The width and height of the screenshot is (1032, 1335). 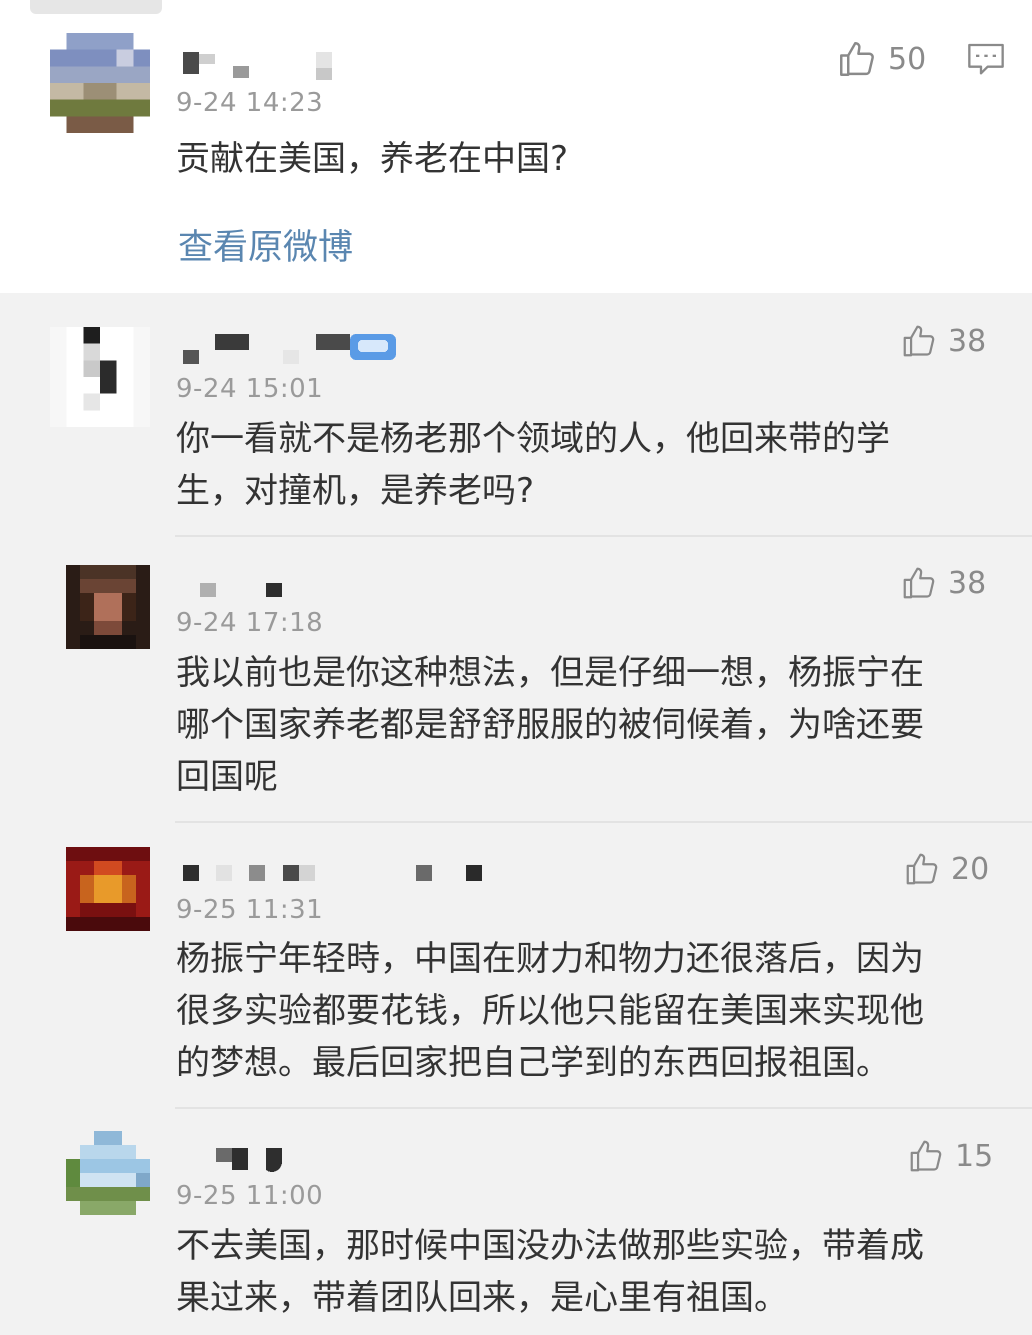 What do you see at coordinates (265, 244) in the screenshot?
I see `view-original-link: 查看原微博` at bounding box center [265, 244].